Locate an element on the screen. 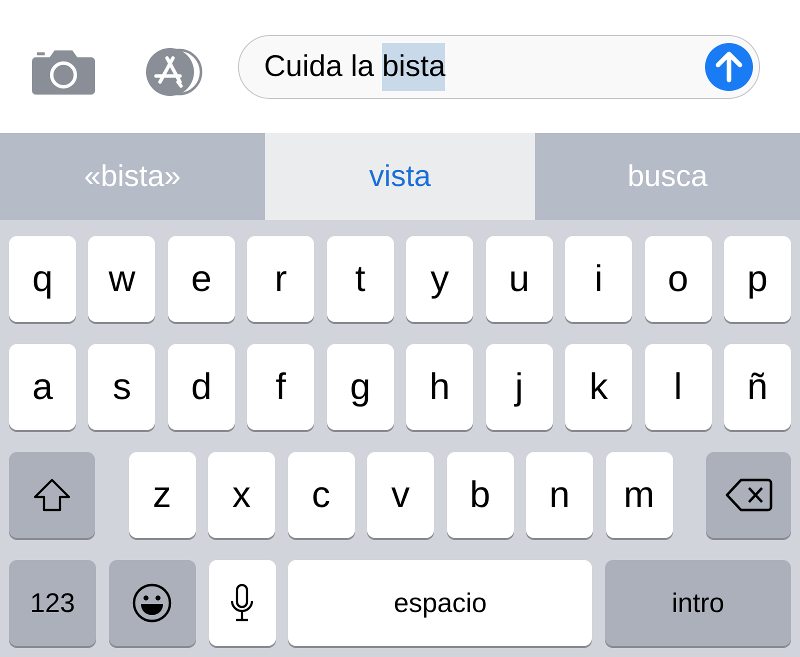 This screenshot has width=800, height=657. delete-key is located at coordinates (748, 495).